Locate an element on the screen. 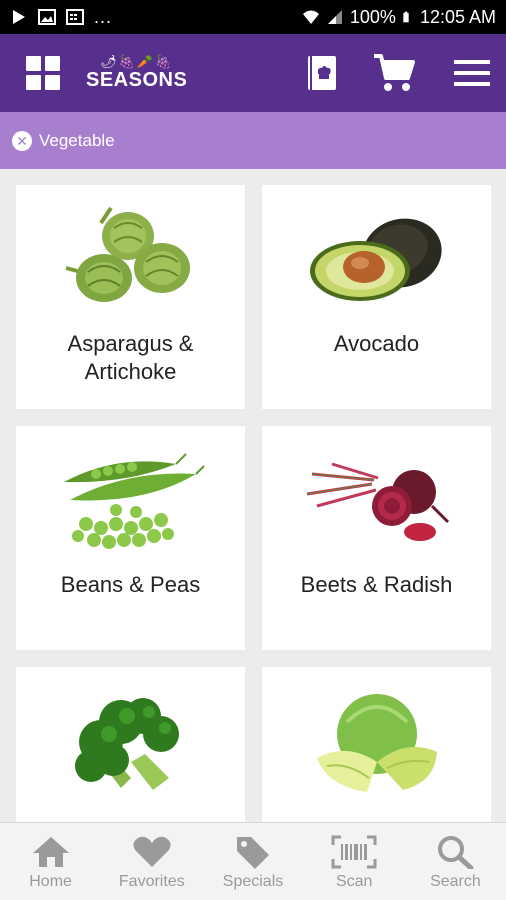 This screenshot has height=900, width=506. tag-icon is located at coordinates (253, 853).